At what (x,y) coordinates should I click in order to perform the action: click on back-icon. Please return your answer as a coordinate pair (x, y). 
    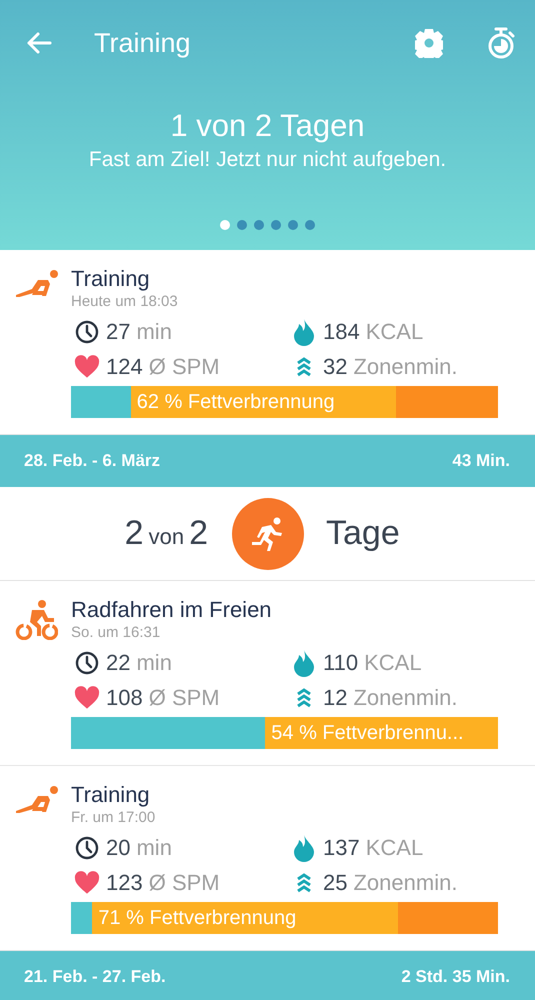
    Looking at the image, I should click on (39, 43).